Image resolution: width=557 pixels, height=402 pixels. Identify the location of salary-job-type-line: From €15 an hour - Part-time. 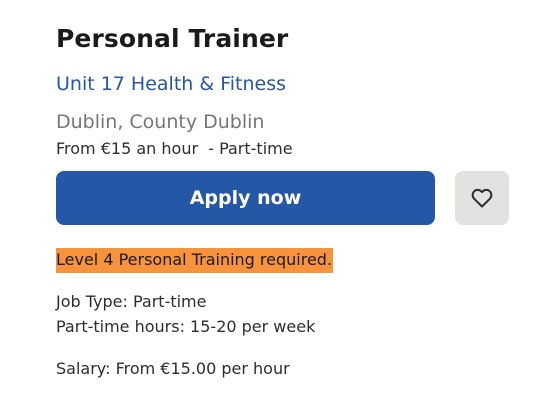
(174, 148).